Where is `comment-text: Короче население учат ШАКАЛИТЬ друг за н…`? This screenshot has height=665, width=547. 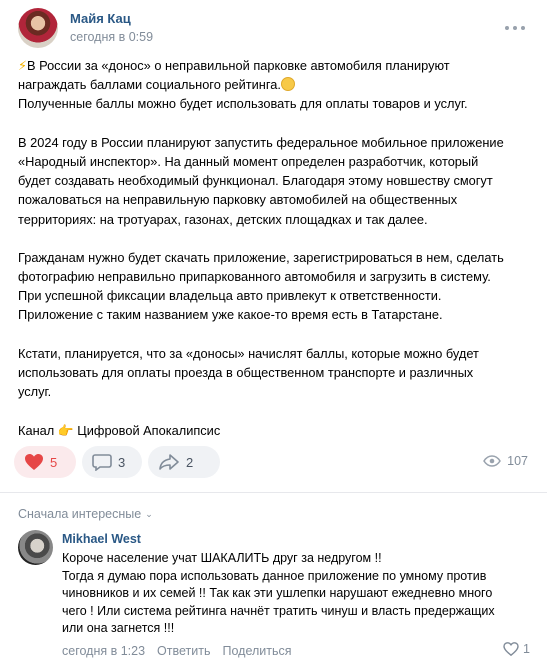 comment-text: Короче население учат ШАКАЛИТЬ друг за н… is located at coordinates (297, 594).